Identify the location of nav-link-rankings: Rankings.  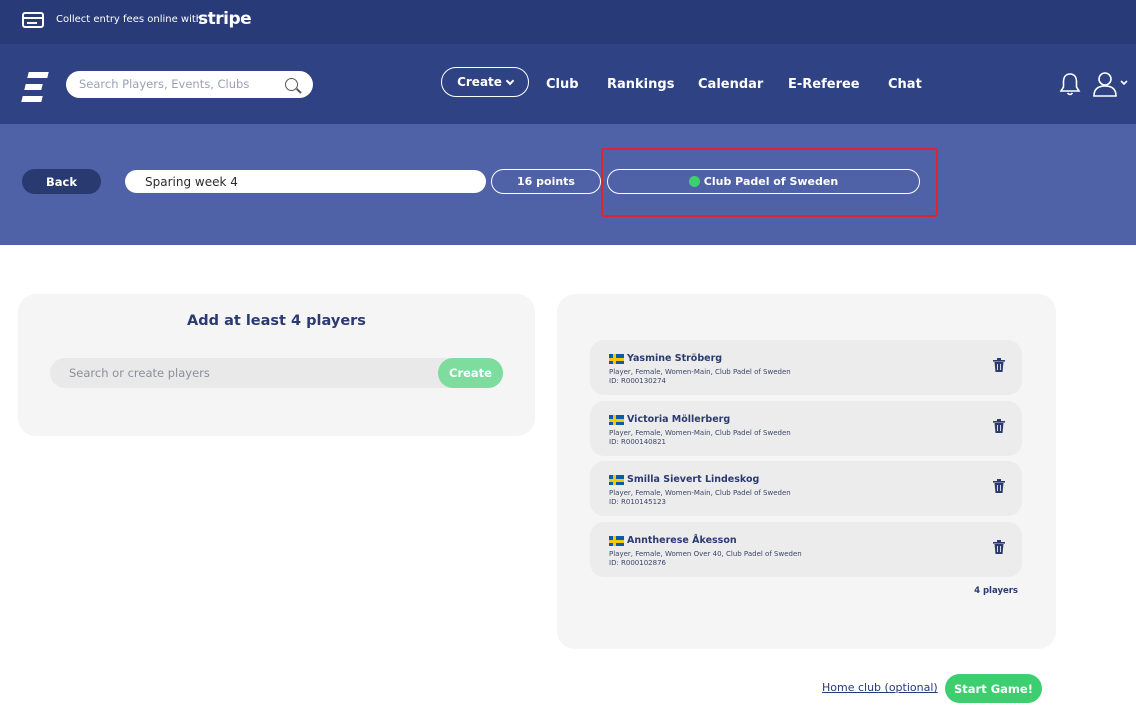
(640, 84).